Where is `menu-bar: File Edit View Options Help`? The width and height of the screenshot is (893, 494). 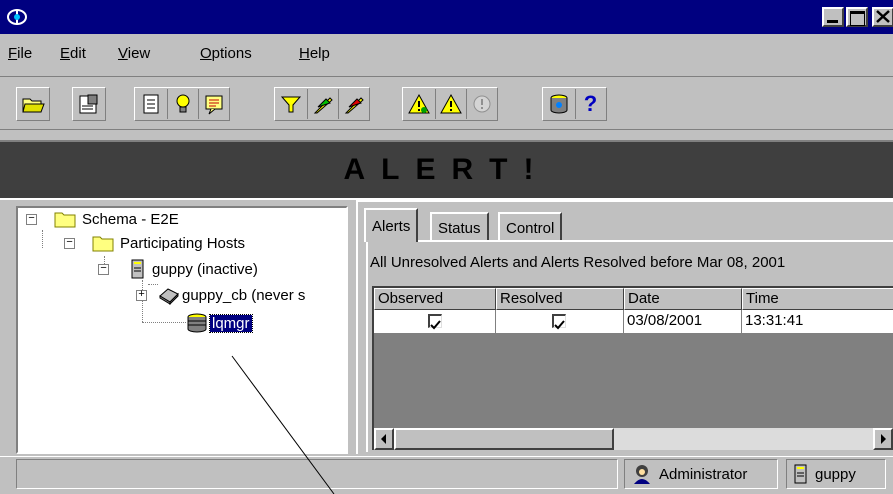
menu-bar: File Edit View Options Help is located at coordinates (446, 54).